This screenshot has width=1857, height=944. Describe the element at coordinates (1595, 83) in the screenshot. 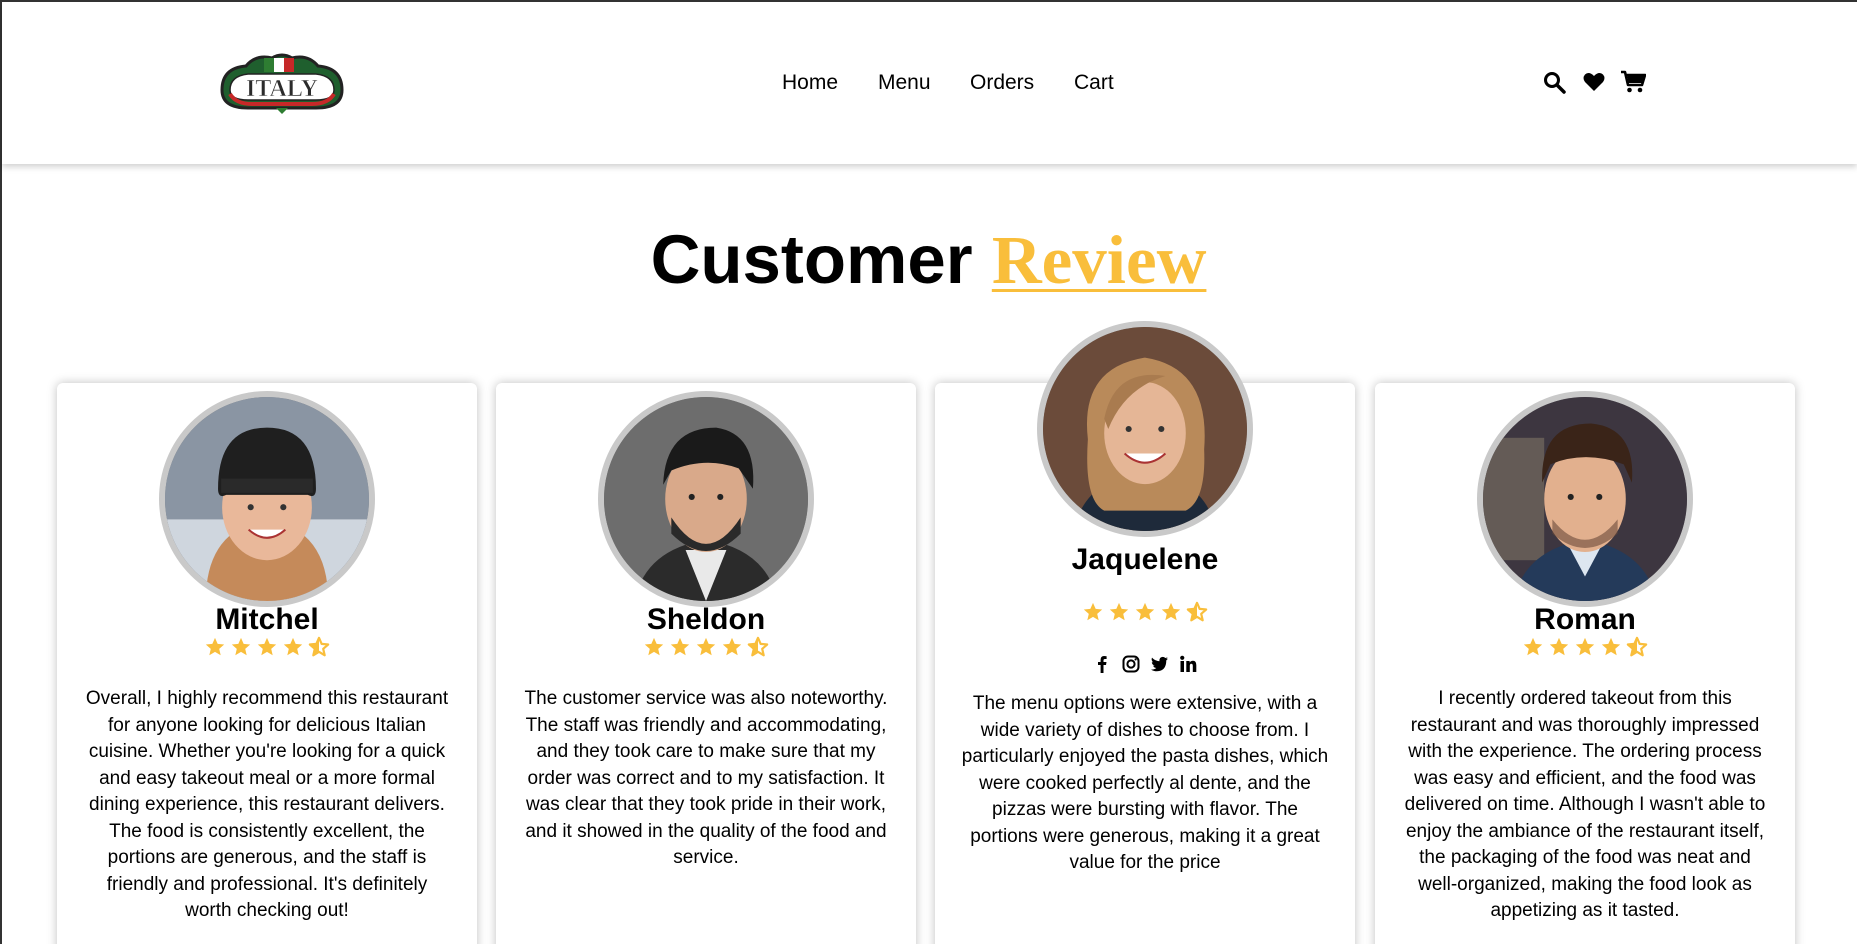

I see `heart-icon` at that location.